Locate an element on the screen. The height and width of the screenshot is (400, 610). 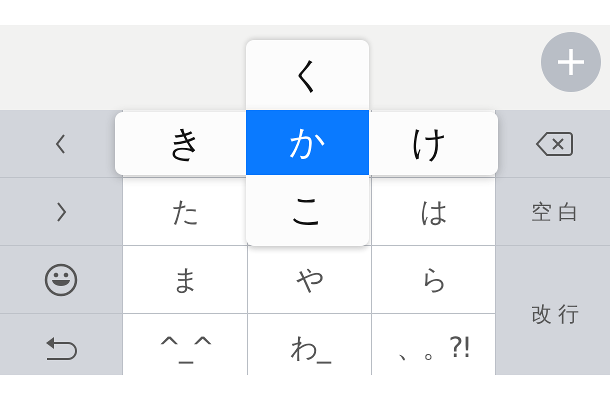
keyboard-key: た is located at coordinates (185, 211).